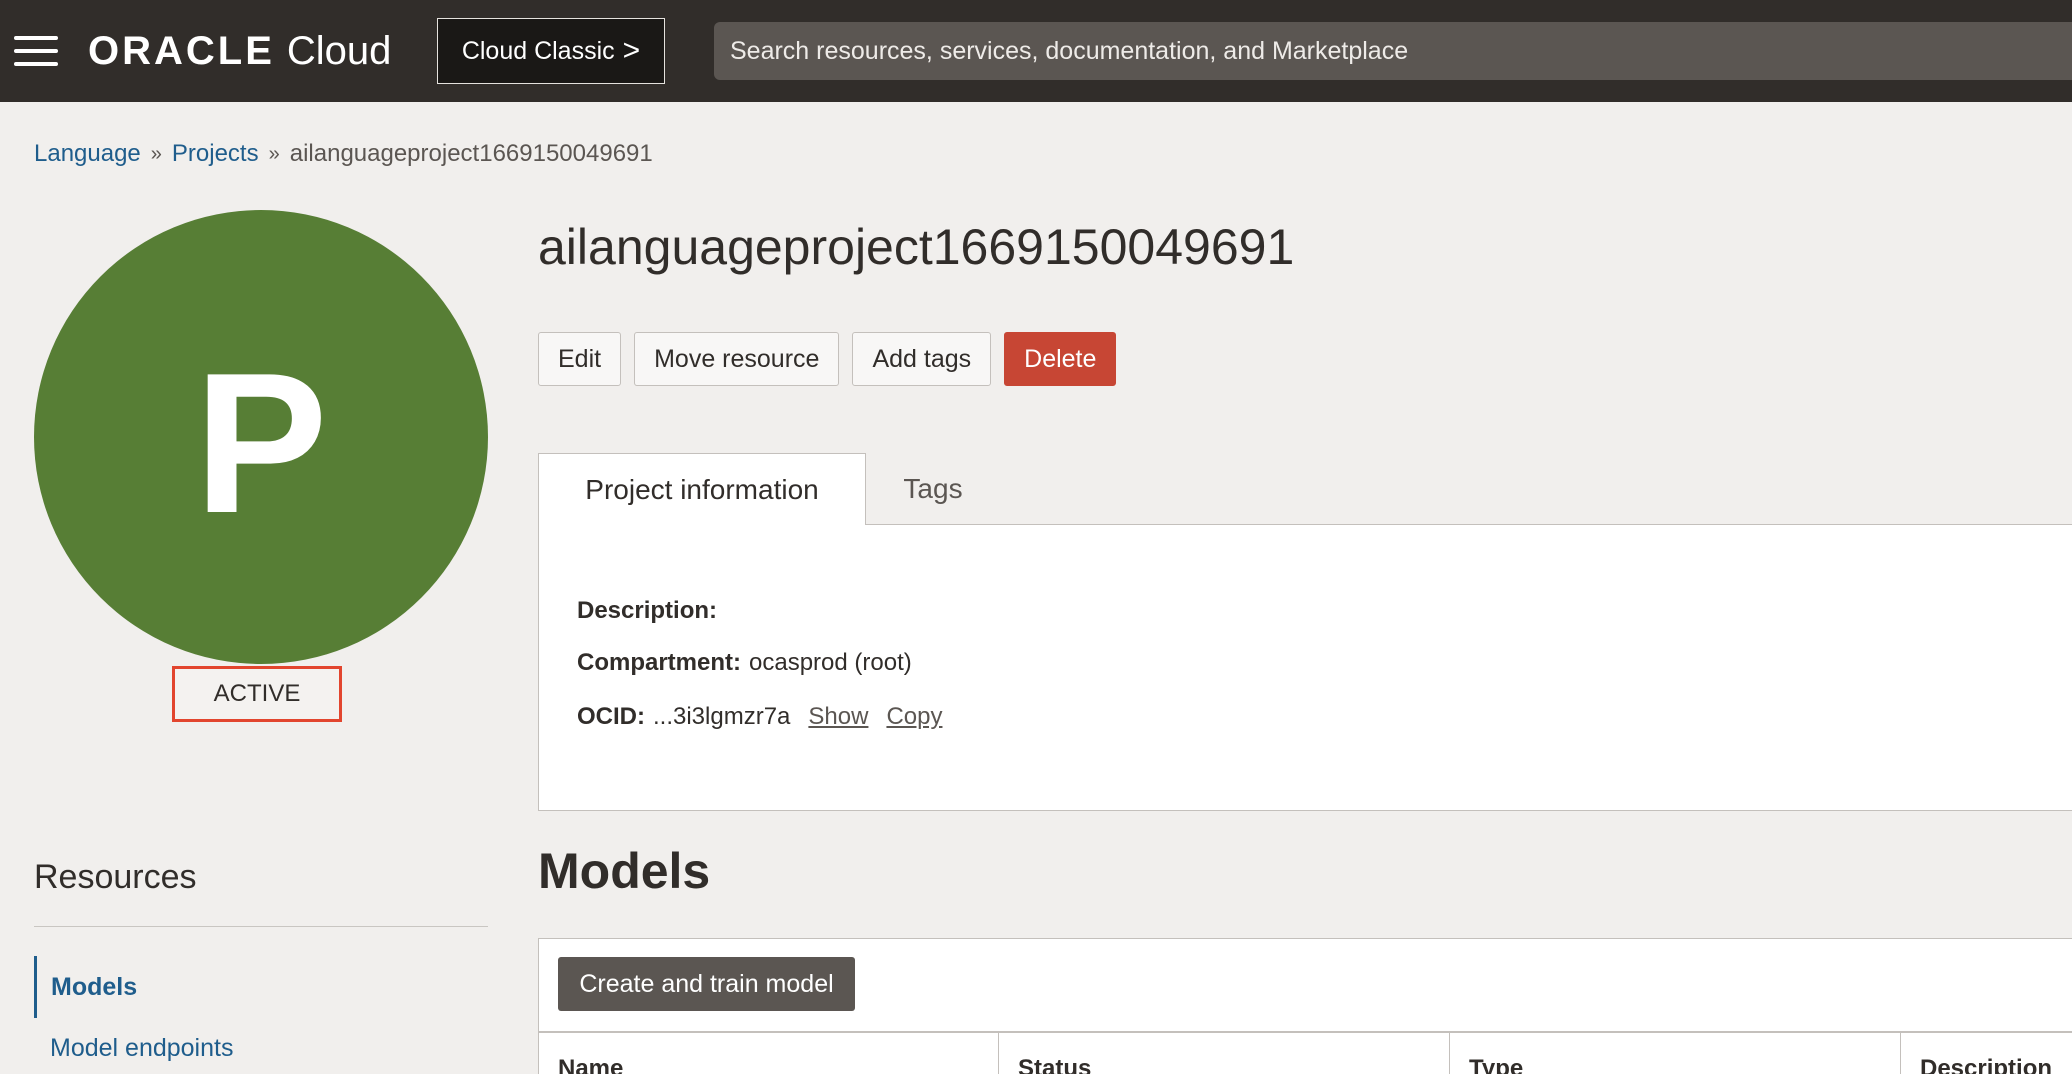 This screenshot has height=1074, width=2072. Describe the element at coordinates (339, 50) in the screenshot. I see `logo-cloud-text: Cloud` at that location.